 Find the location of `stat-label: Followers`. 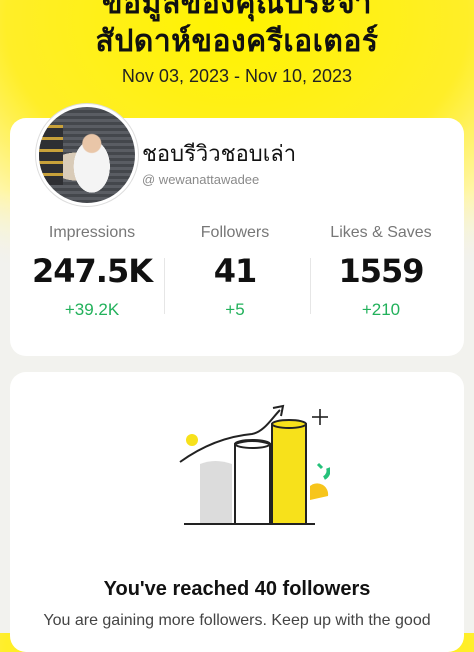

stat-label: Followers is located at coordinates (235, 232).